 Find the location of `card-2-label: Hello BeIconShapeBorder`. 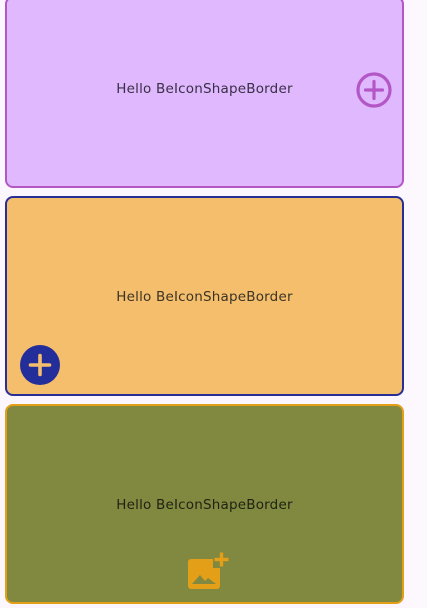

card-2-label: Hello BeIconShapeBorder is located at coordinates (204, 297).